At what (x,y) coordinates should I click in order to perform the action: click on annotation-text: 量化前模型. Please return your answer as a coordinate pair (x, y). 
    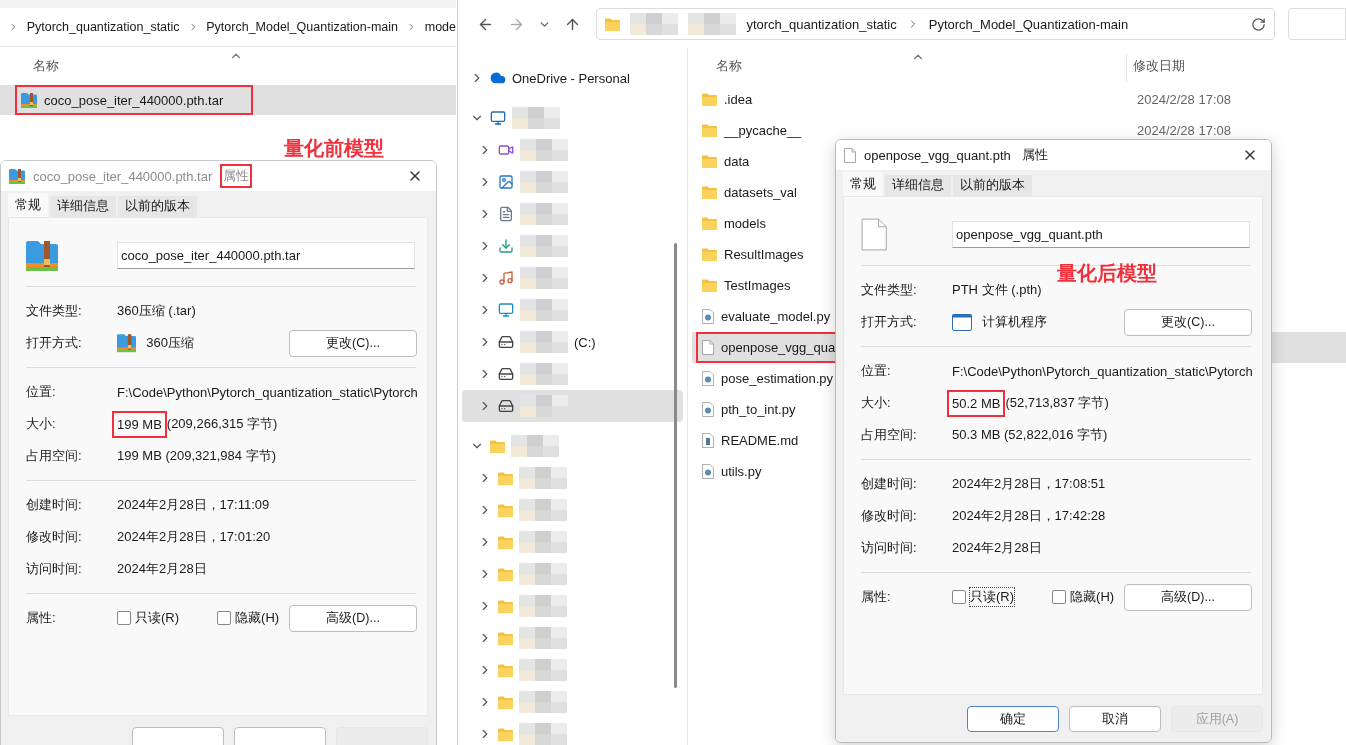
    Looking at the image, I should click on (334, 148).